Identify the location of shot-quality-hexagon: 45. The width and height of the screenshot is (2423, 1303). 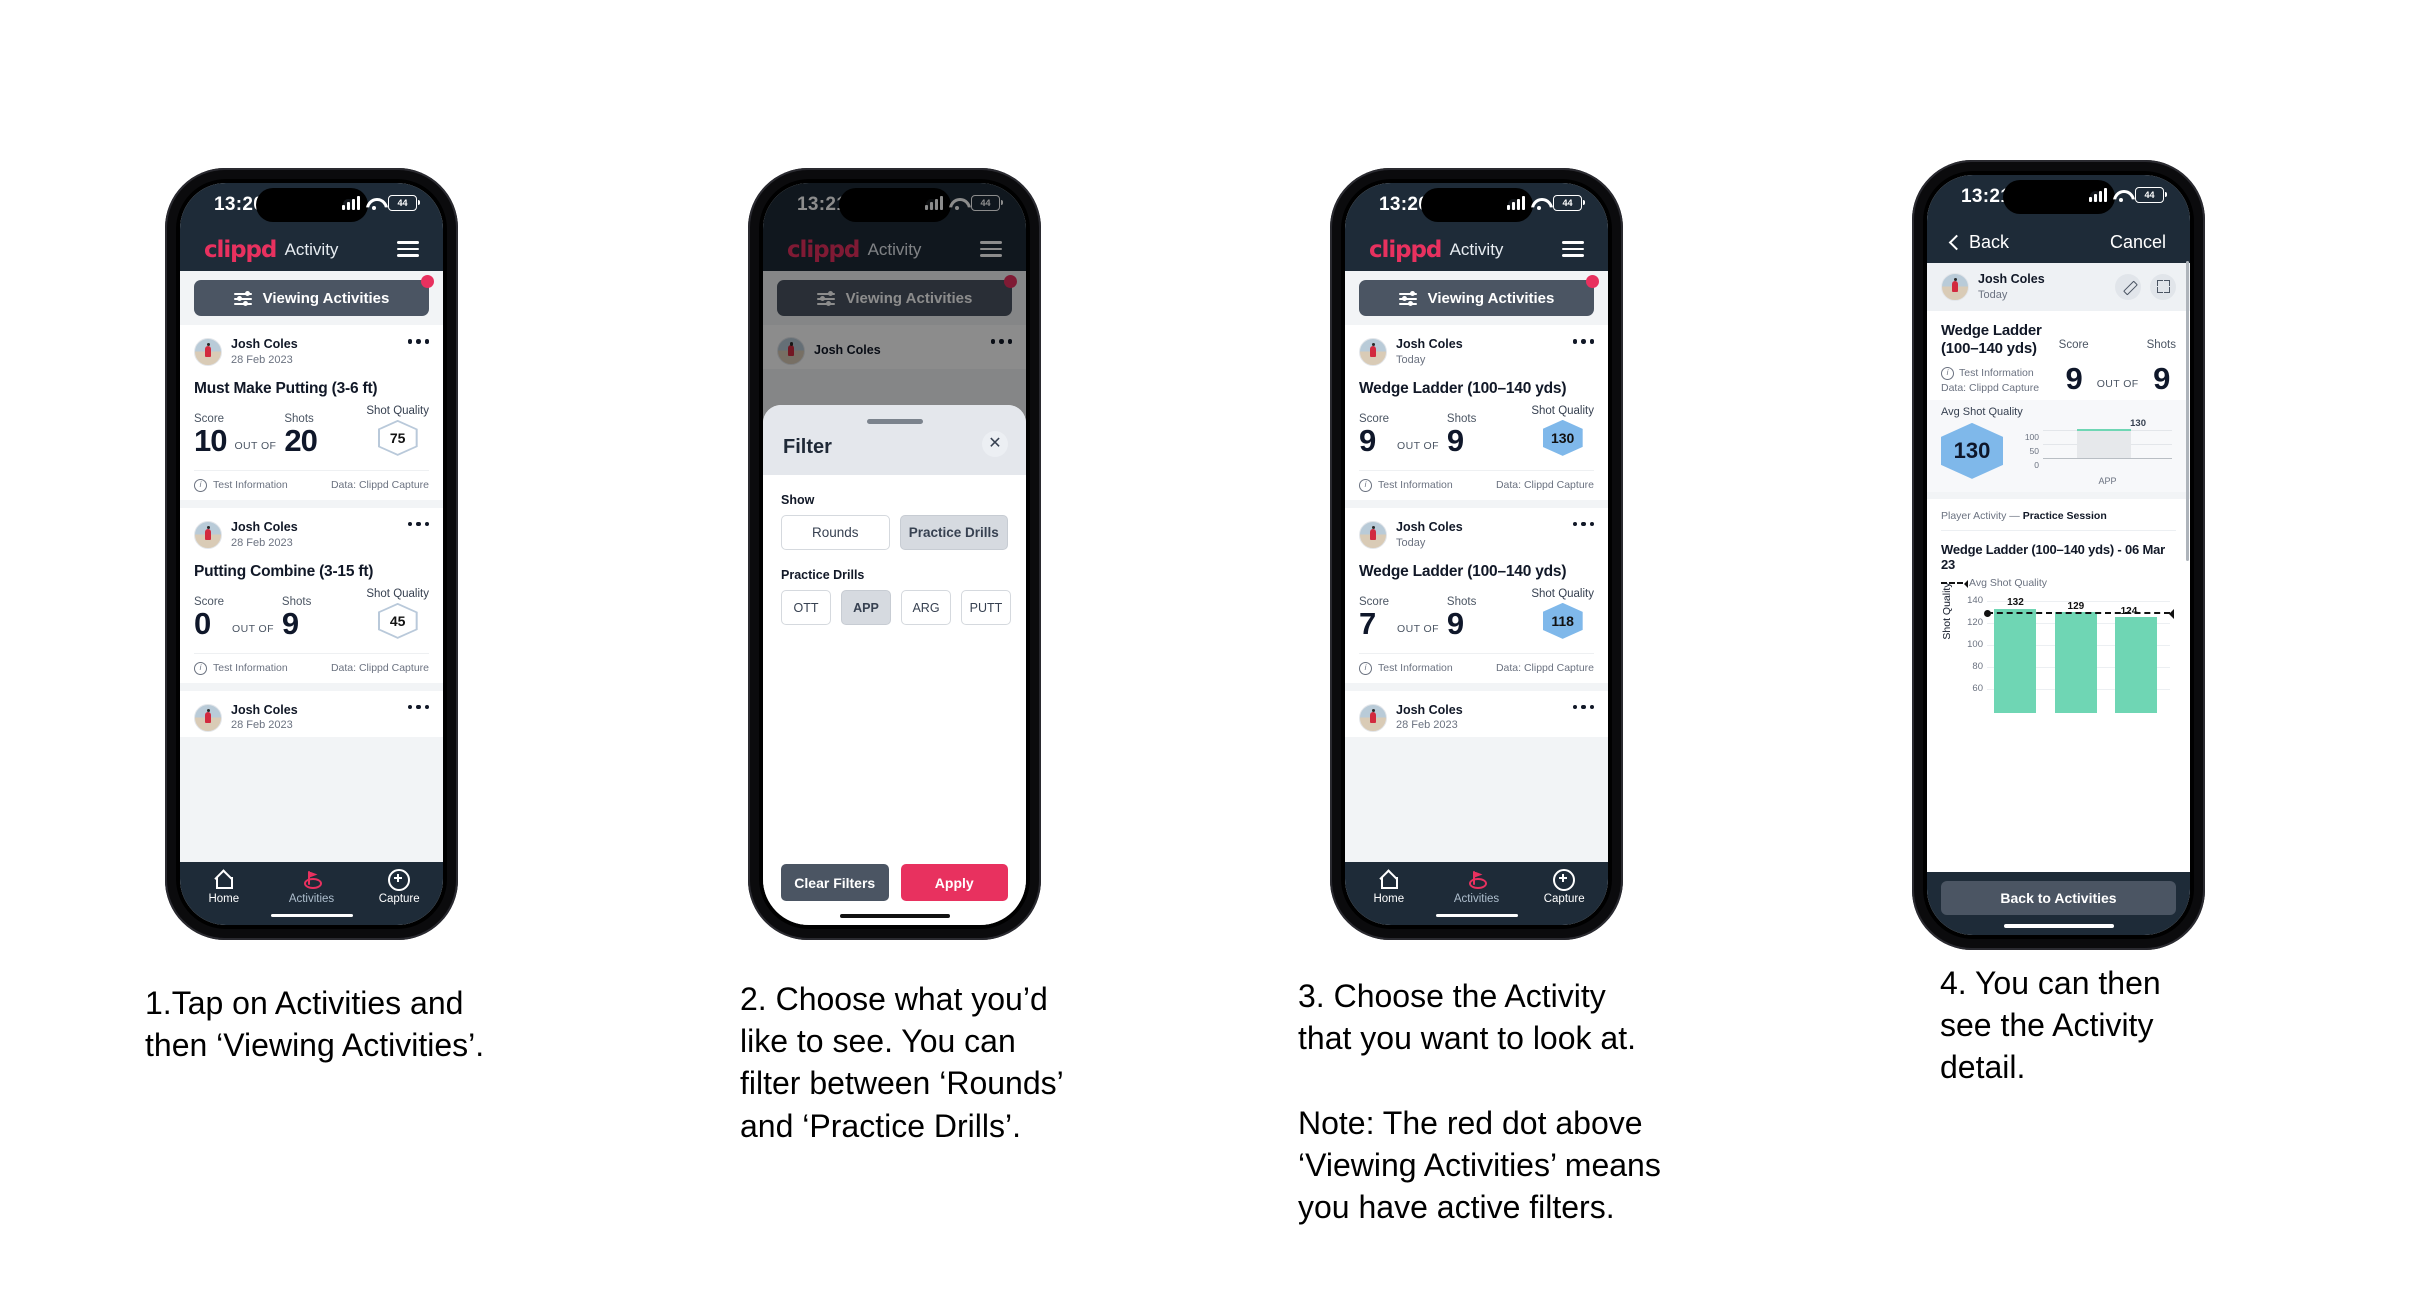
(397, 620).